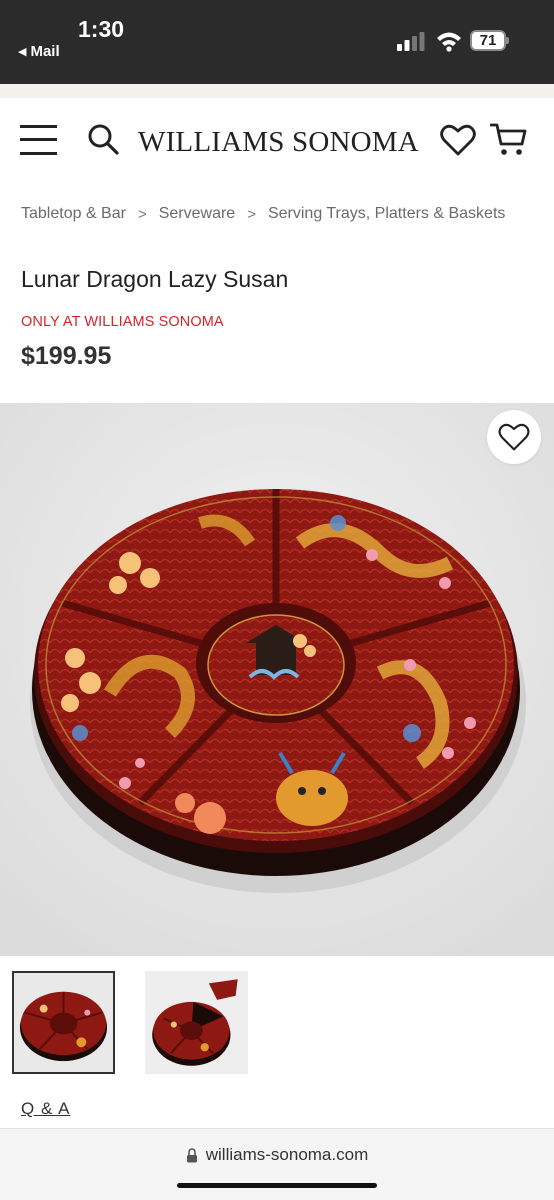  I want to click on menu-button, so click(38, 140).